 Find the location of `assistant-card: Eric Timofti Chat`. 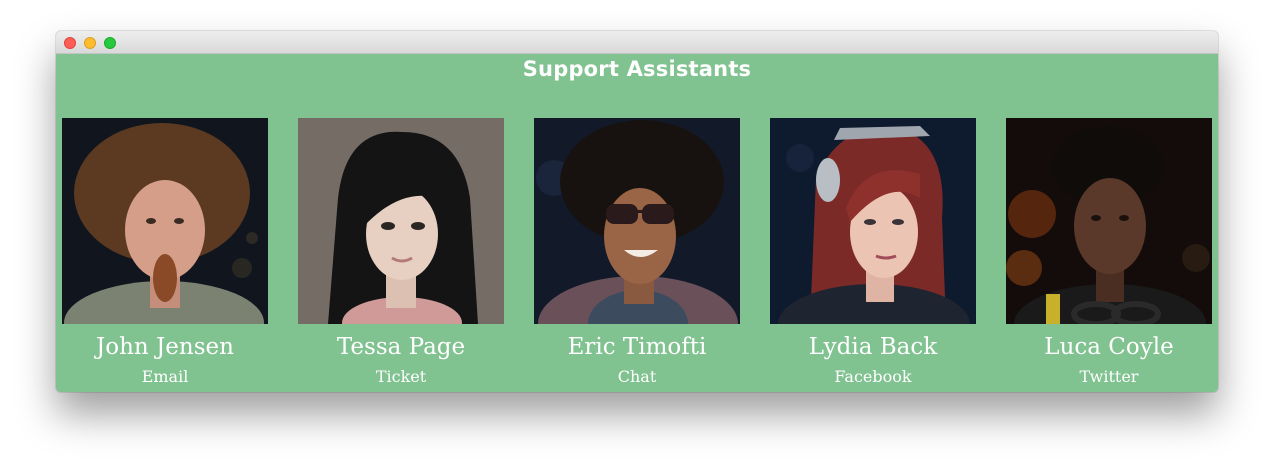

assistant-card: Eric Timofti Chat is located at coordinates (637, 253).